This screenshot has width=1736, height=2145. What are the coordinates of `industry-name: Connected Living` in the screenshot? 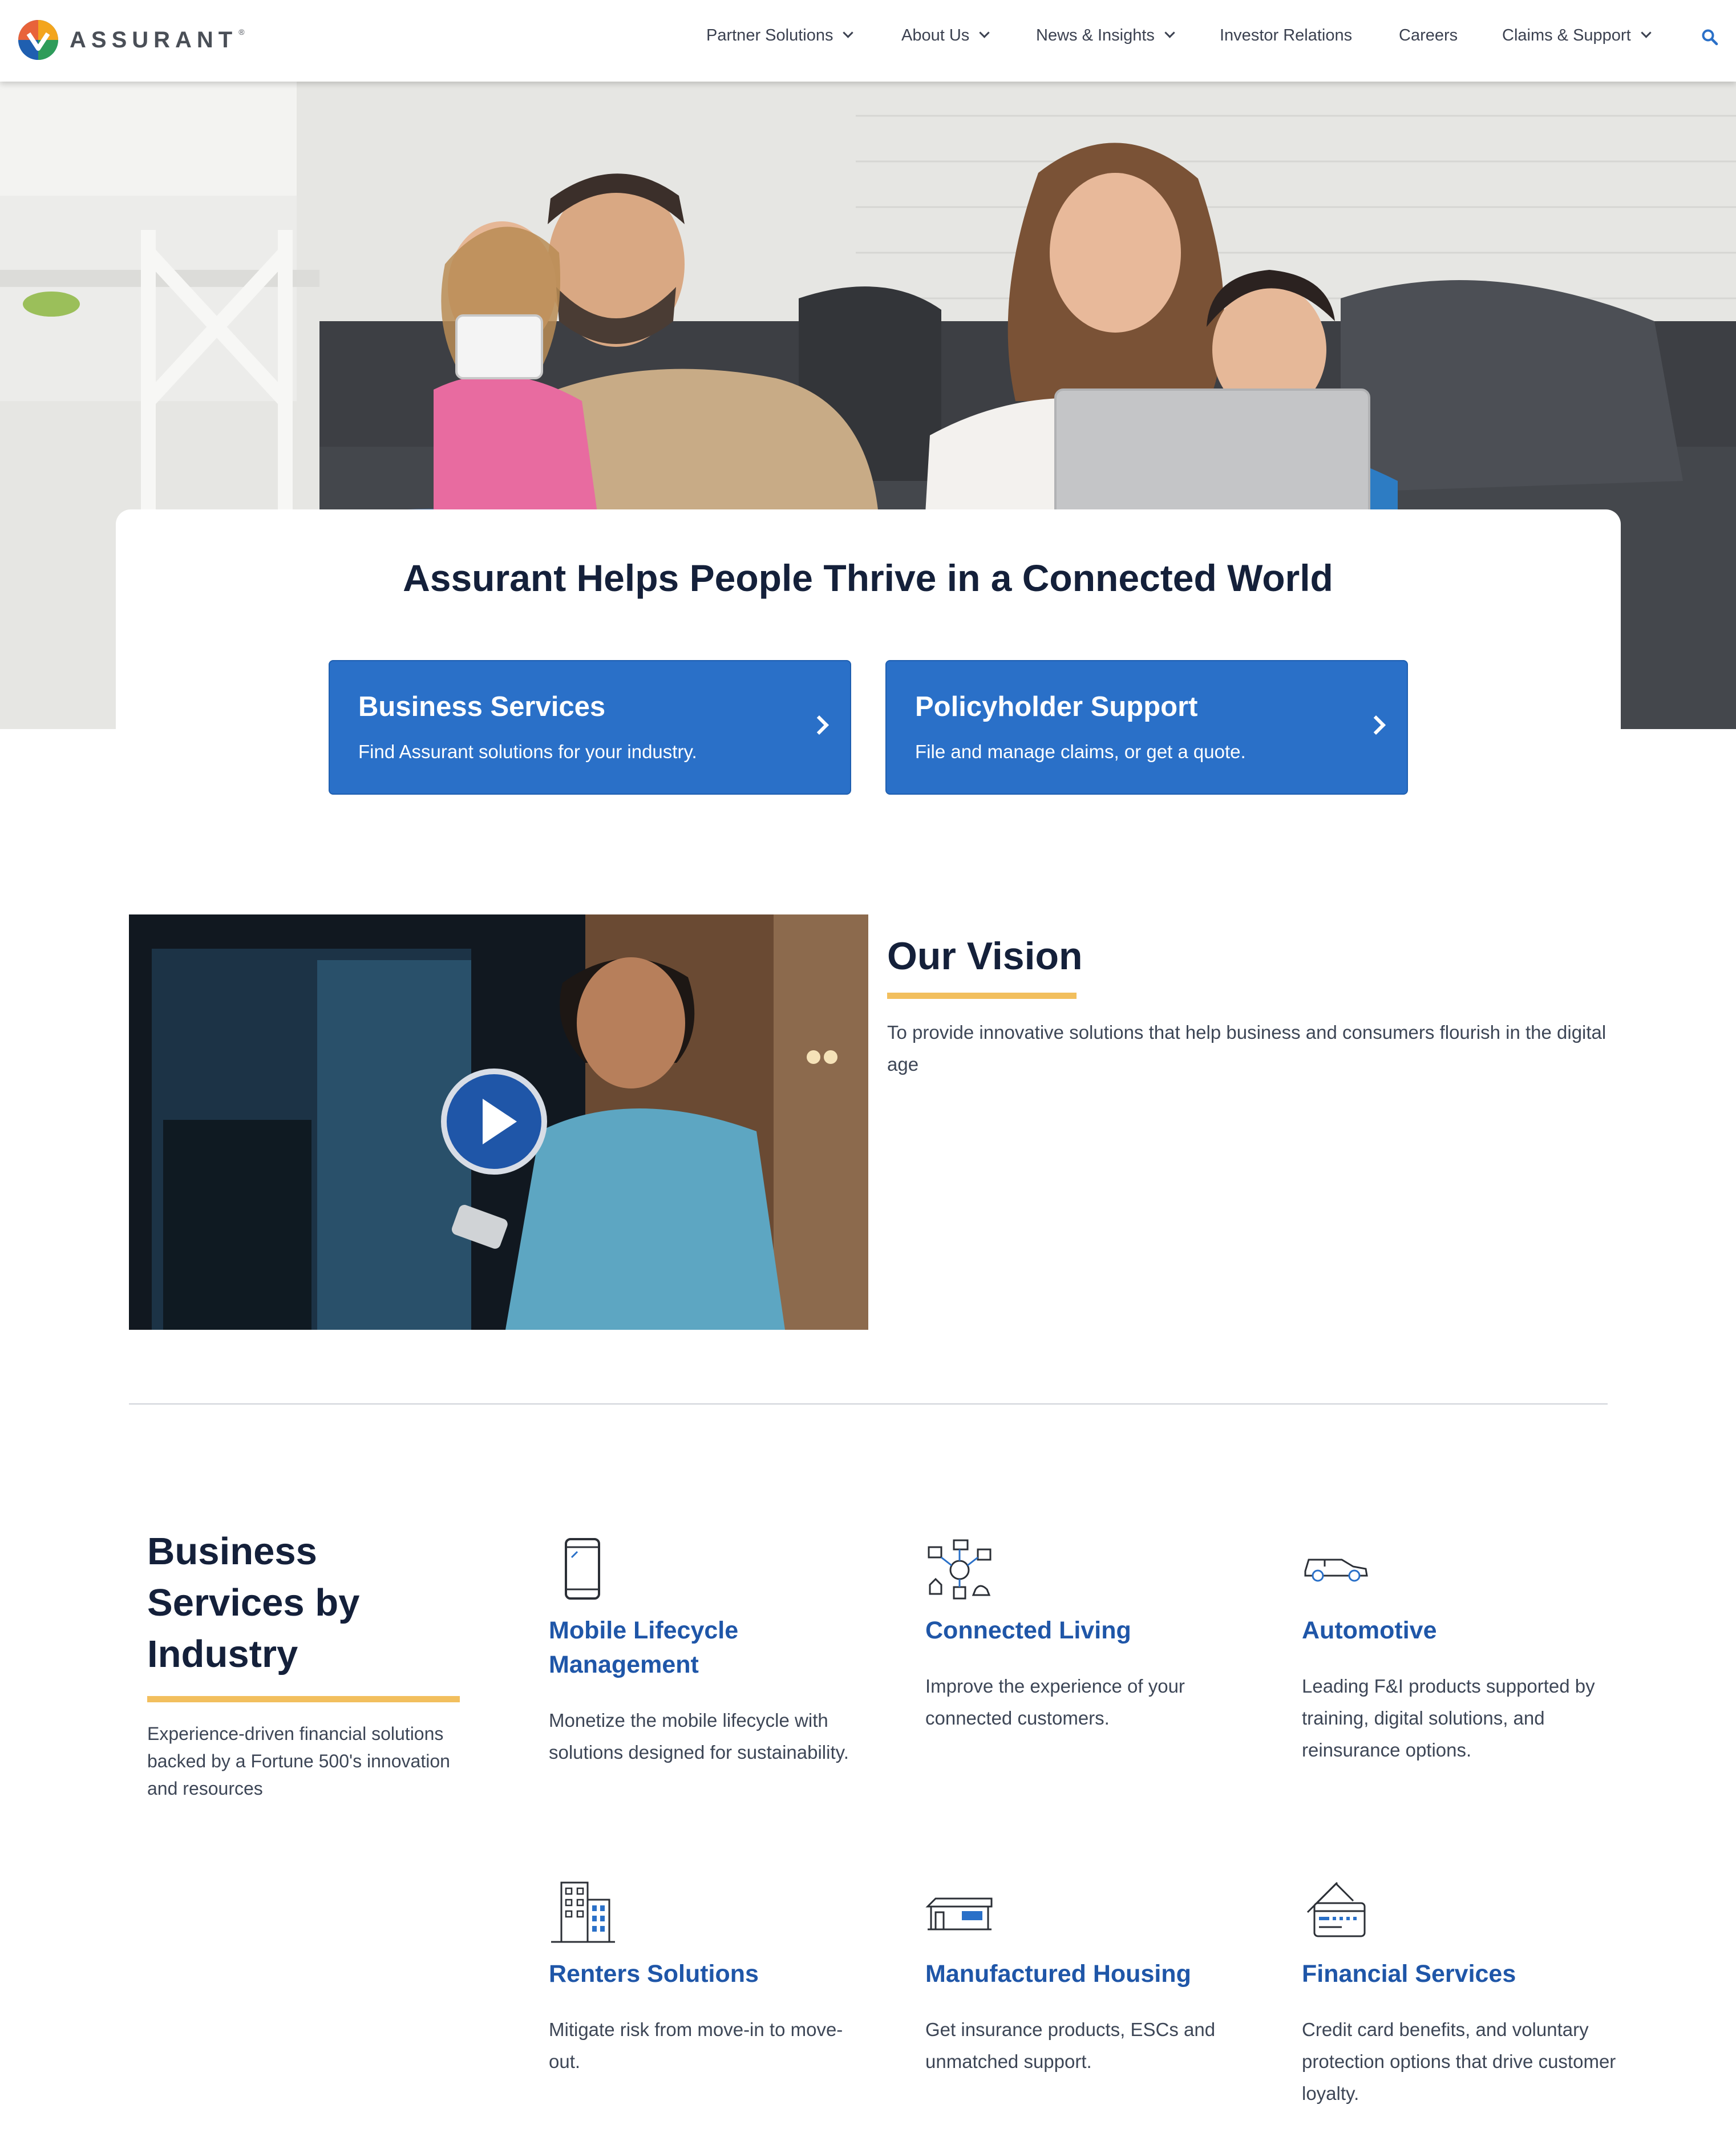 It's located at (1028, 1630).